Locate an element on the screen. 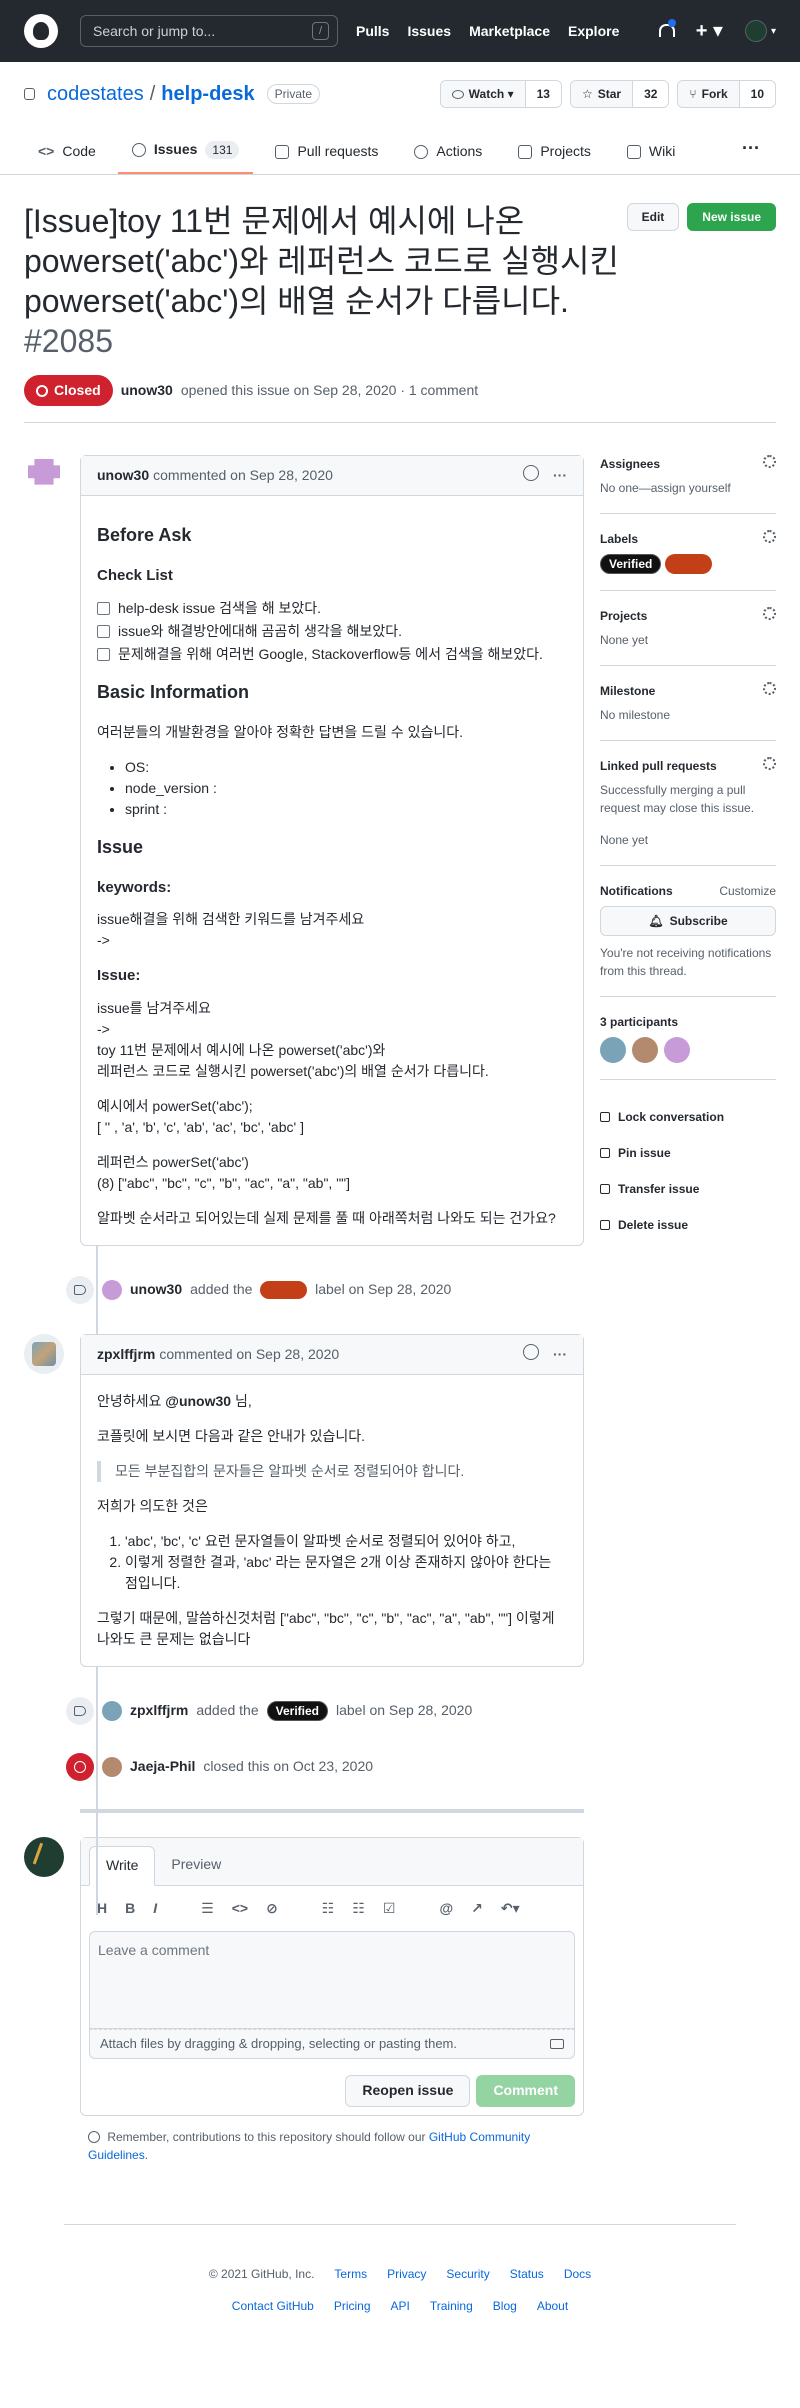 The image size is (800, 2408). event-actor: unow30 is located at coordinates (156, 1289).